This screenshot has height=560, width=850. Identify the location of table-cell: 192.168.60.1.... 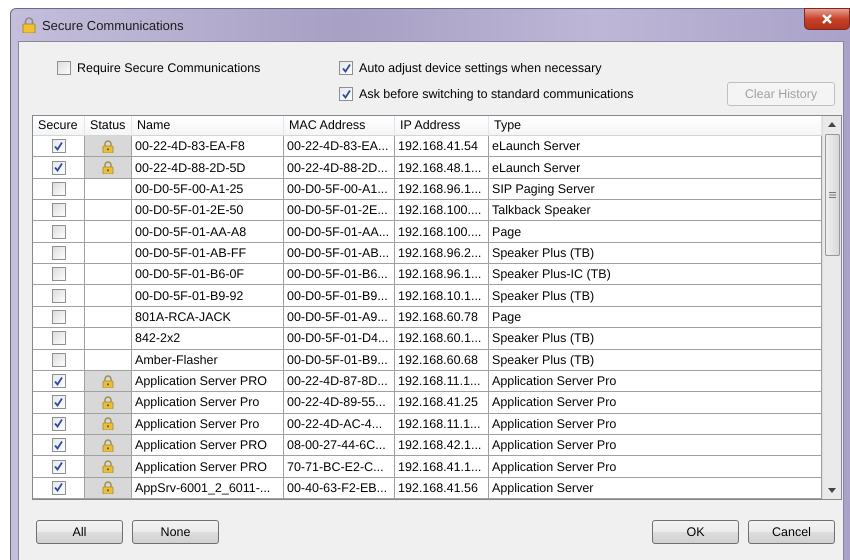
(442, 339).